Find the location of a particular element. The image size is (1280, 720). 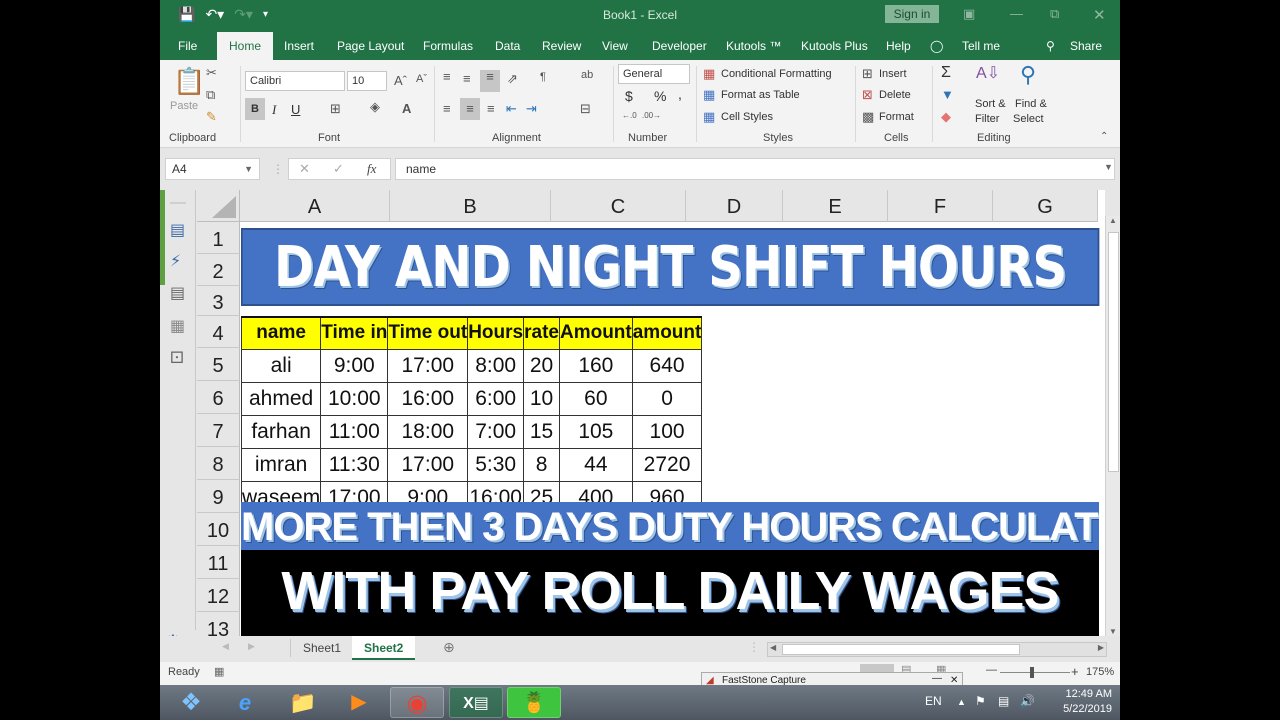

decrease-decimal-icon: .00→ is located at coordinates (651, 116).